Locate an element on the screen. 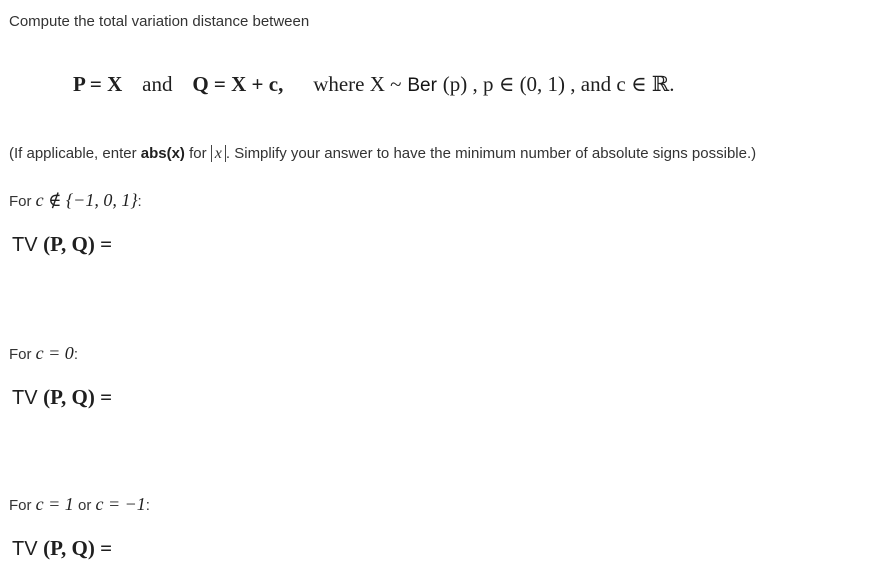  case-label-math-2: c = −1 is located at coordinates (120, 504).